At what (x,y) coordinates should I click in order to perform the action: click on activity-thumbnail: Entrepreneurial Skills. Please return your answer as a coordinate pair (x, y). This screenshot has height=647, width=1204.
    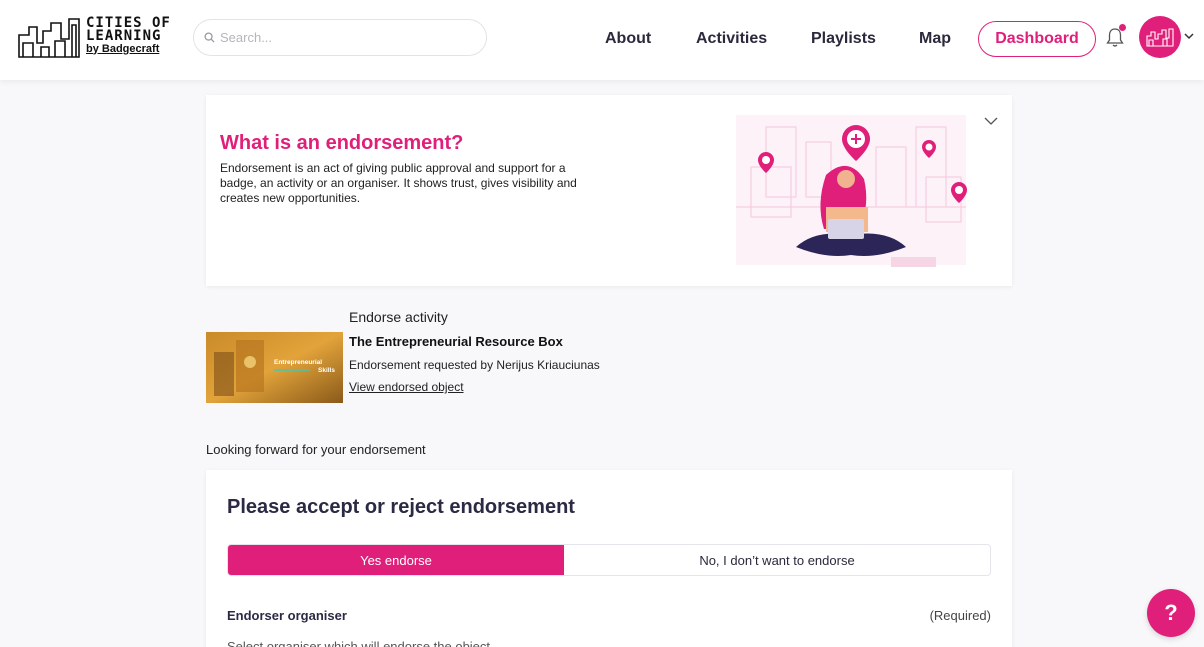
    Looking at the image, I should click on (274, 367).